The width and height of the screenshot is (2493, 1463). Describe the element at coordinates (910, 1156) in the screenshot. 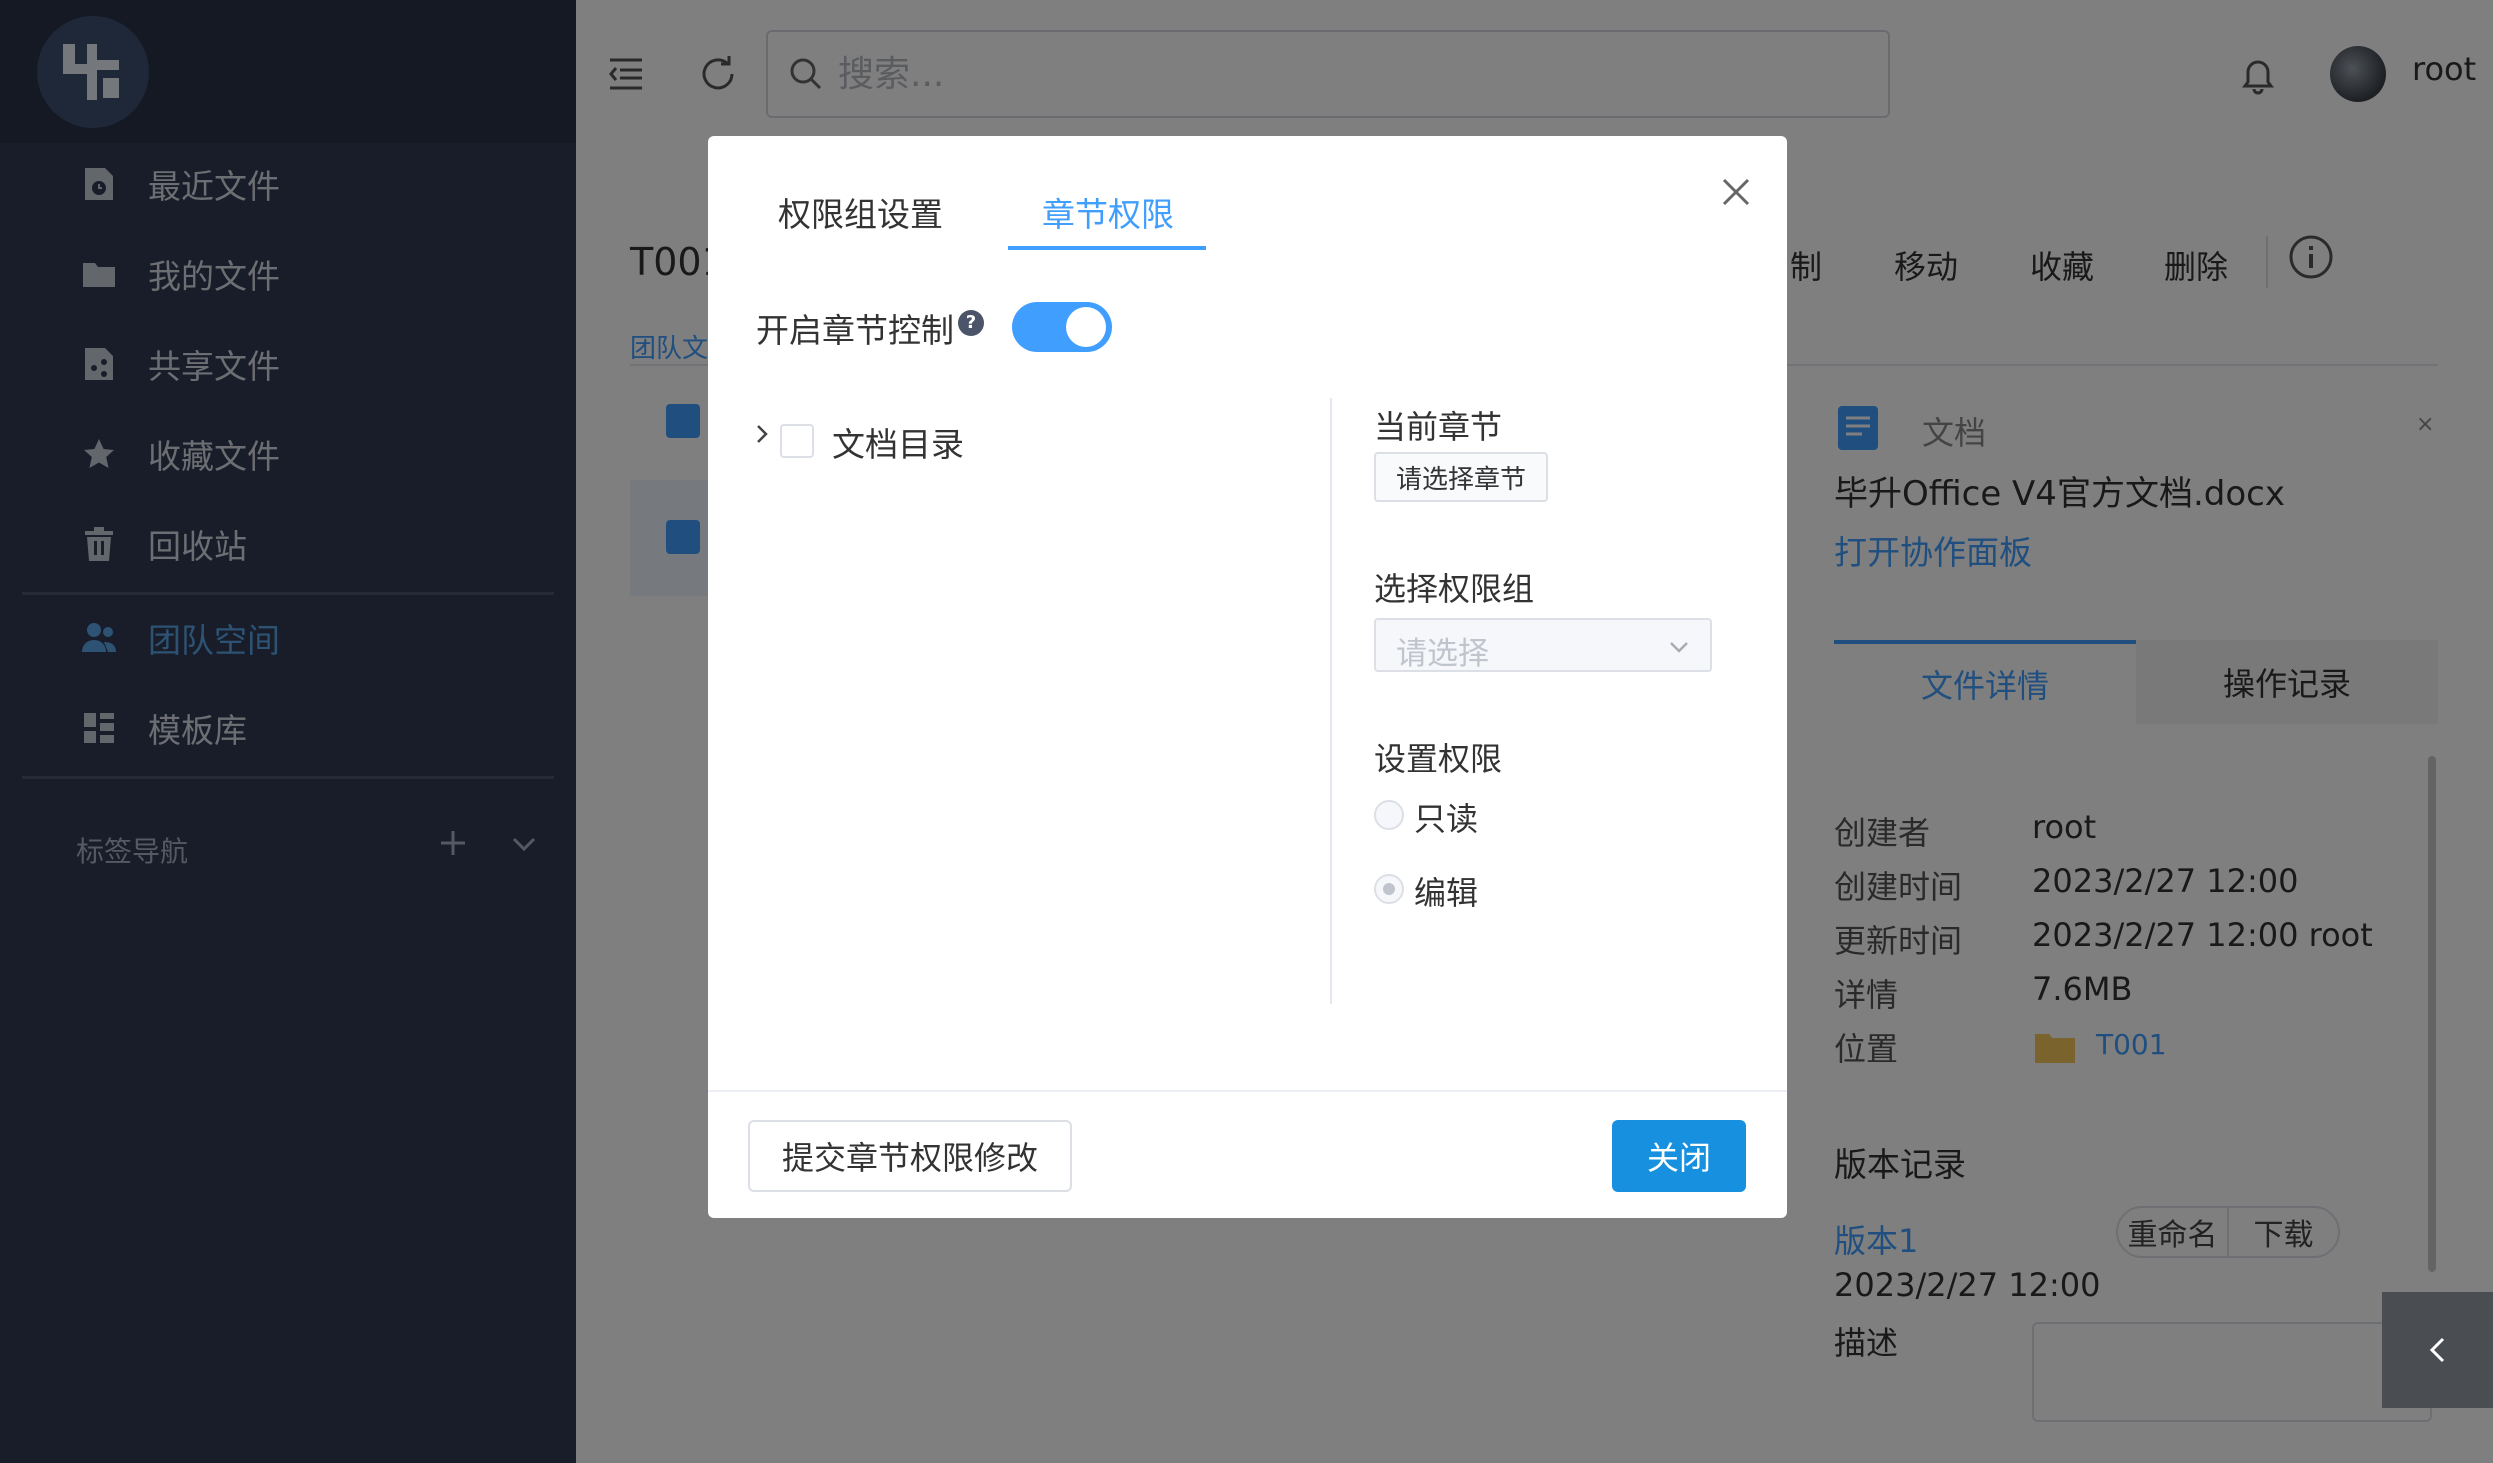

I see `submit-chapter-permission-button: 提交章节权限修改` at that location.